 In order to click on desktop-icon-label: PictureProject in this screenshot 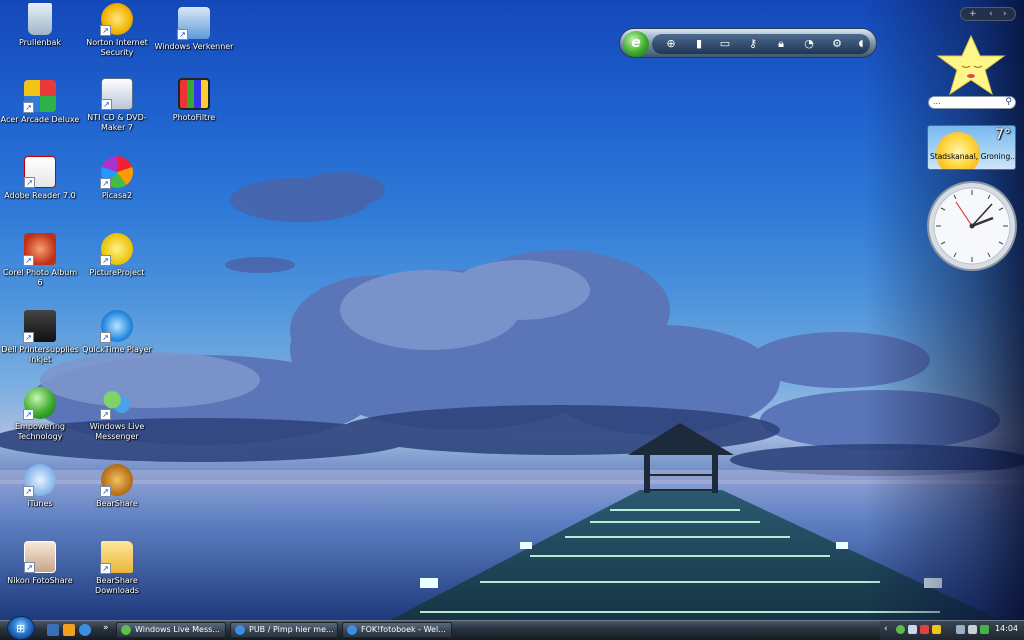, I will do `click(117, 272)`.